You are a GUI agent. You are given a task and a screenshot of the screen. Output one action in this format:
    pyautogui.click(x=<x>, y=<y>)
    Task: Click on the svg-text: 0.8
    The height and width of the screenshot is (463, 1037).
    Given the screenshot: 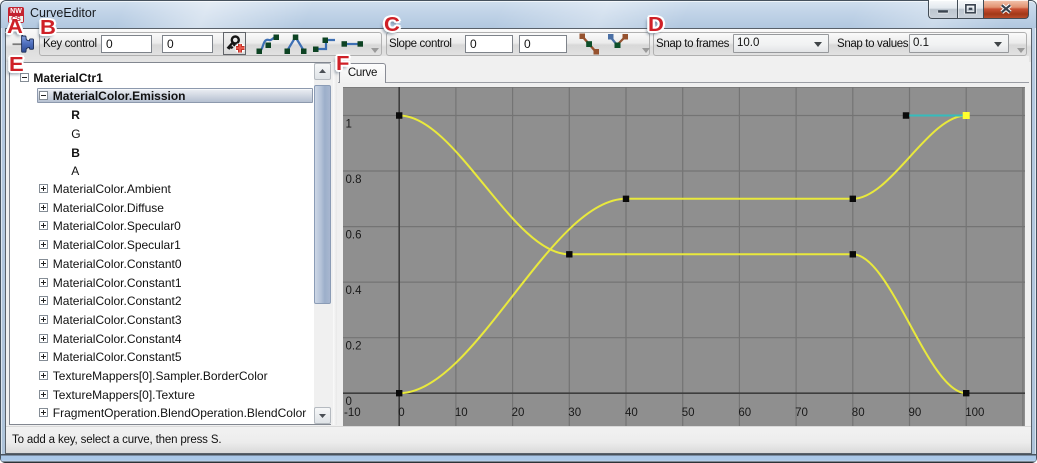 What is the action you would take?
    pyautogui.click(x=354, y=180)
    